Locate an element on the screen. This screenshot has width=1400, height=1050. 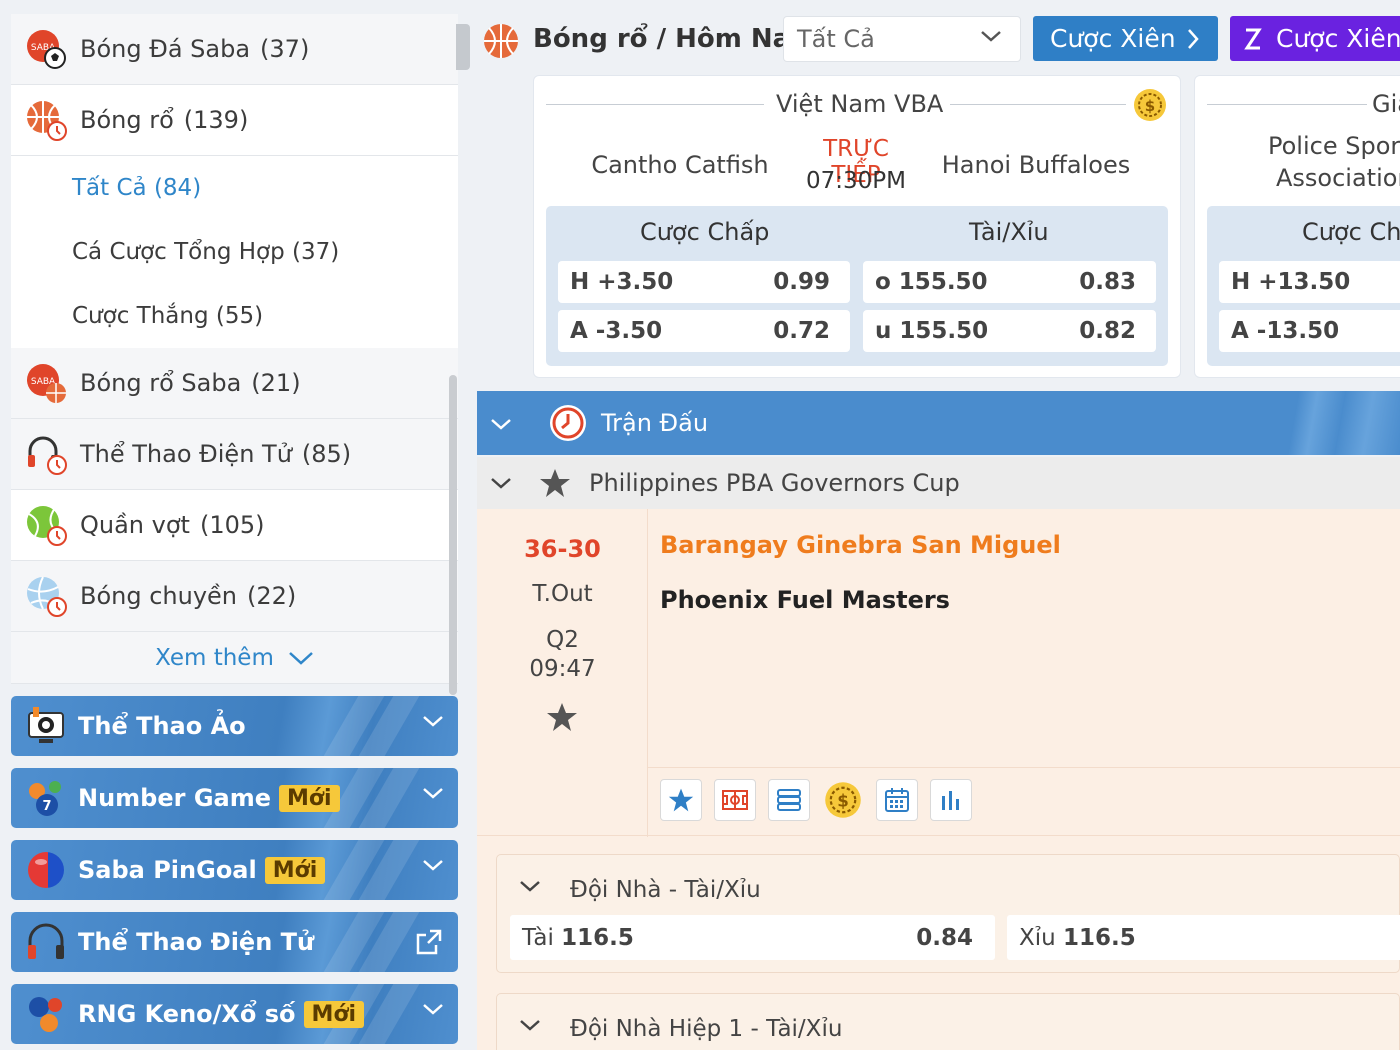
sidebar-sub-all: Tất Cả (84) is located at coordinates (234, 188).